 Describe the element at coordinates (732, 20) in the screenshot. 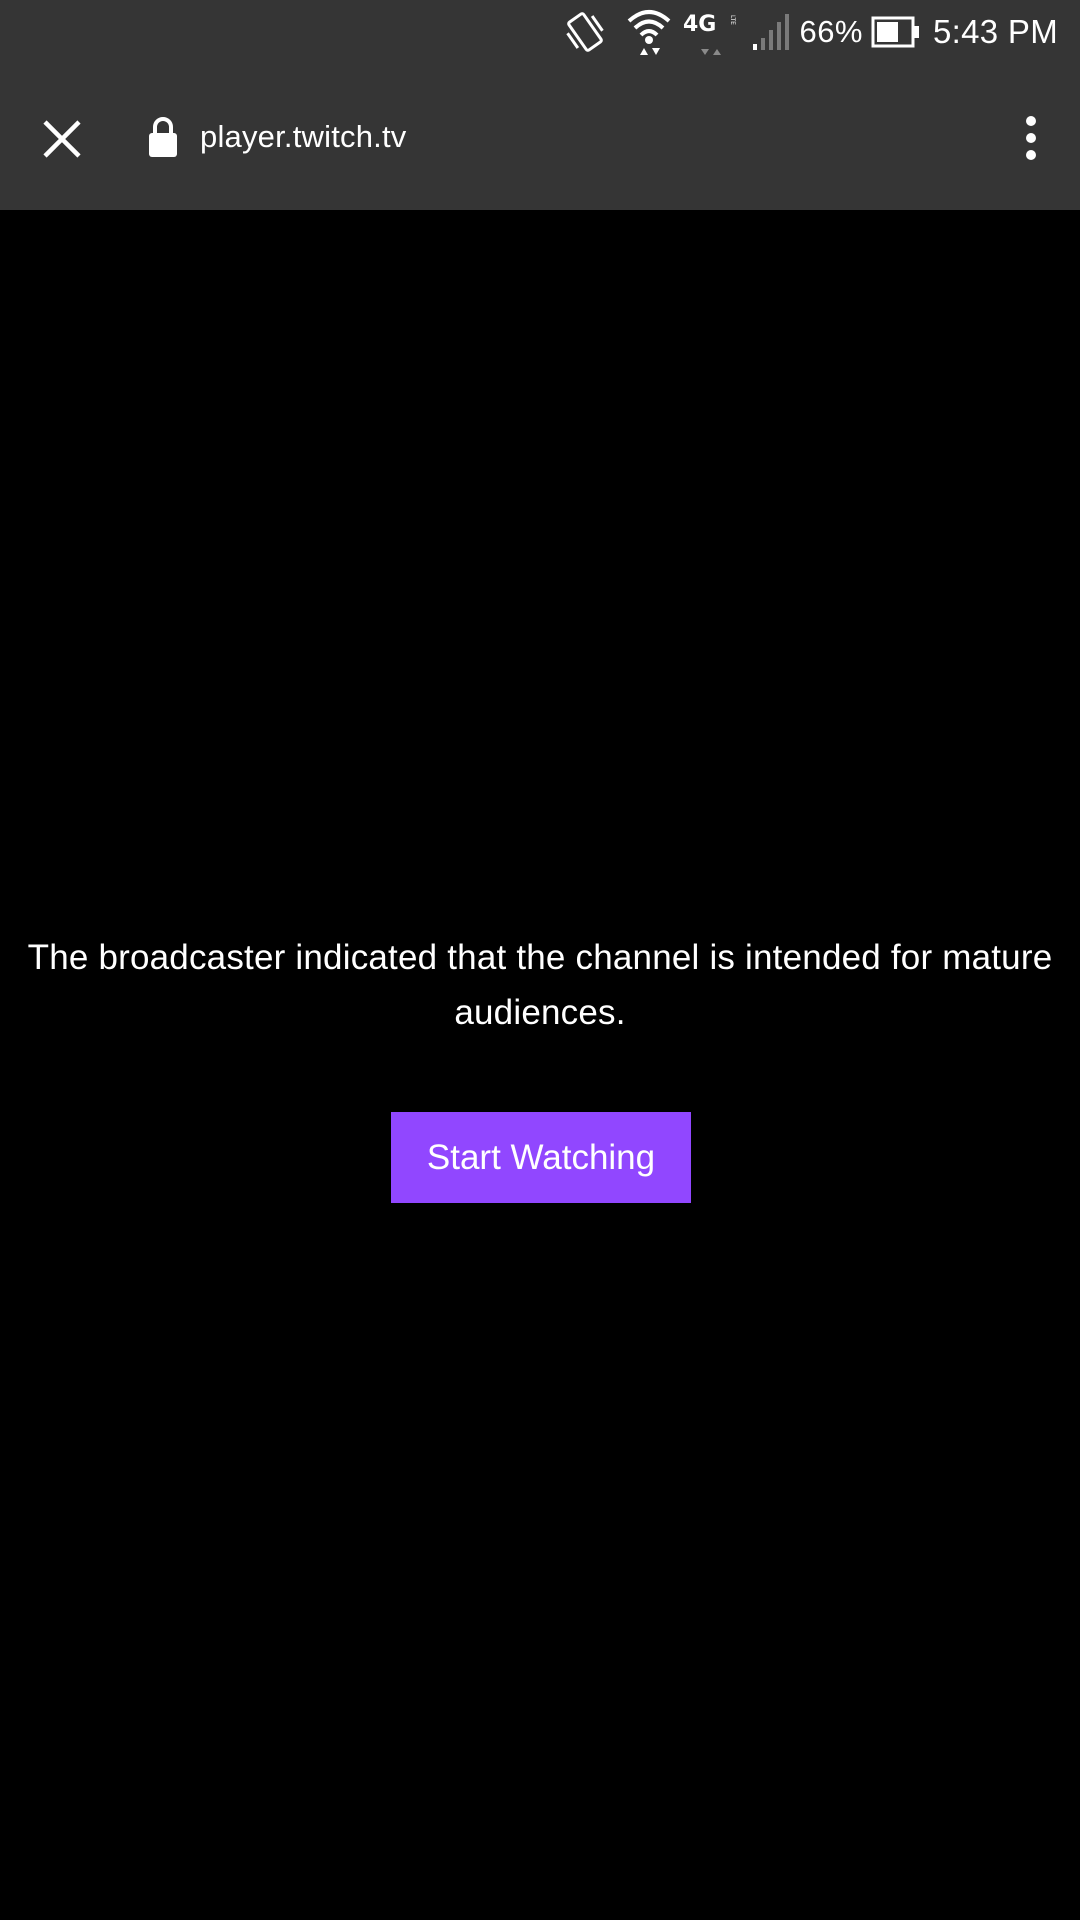

I see `svg-text: LTE` at that location.